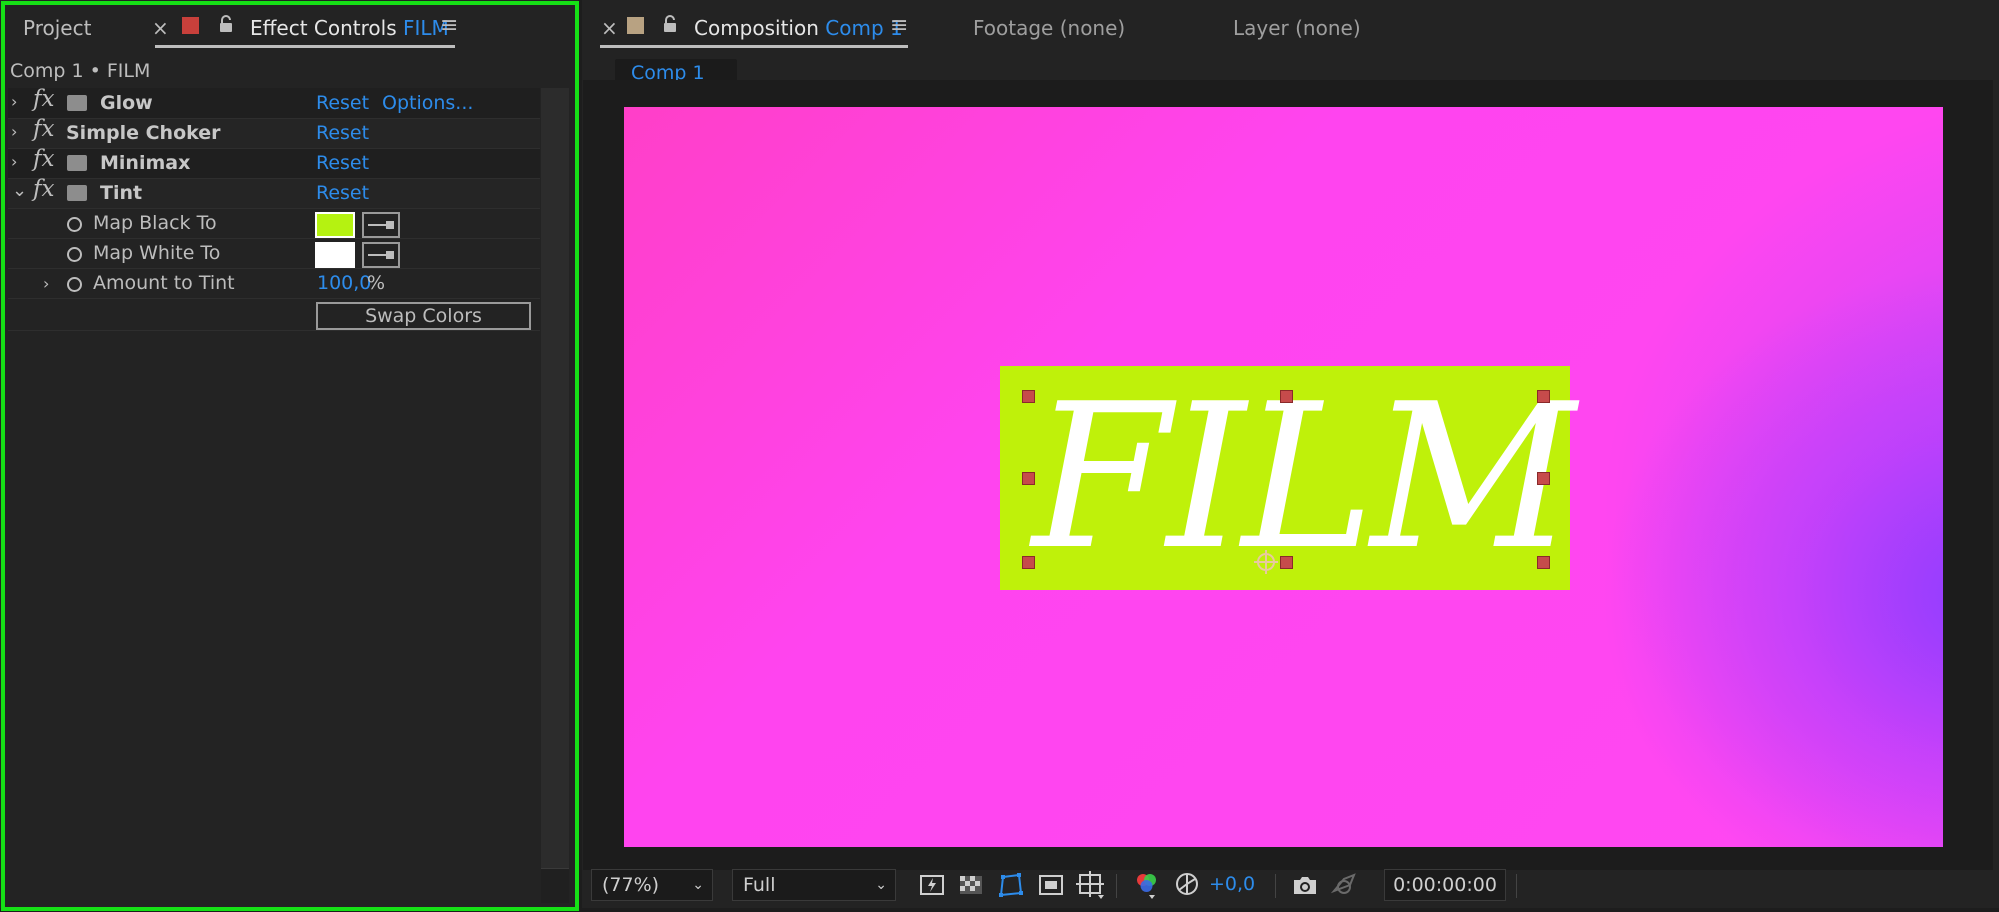 This screenshot has height=912, width=1999. I want to click on effect-name-minimax: Minimax, so click(145, 163).